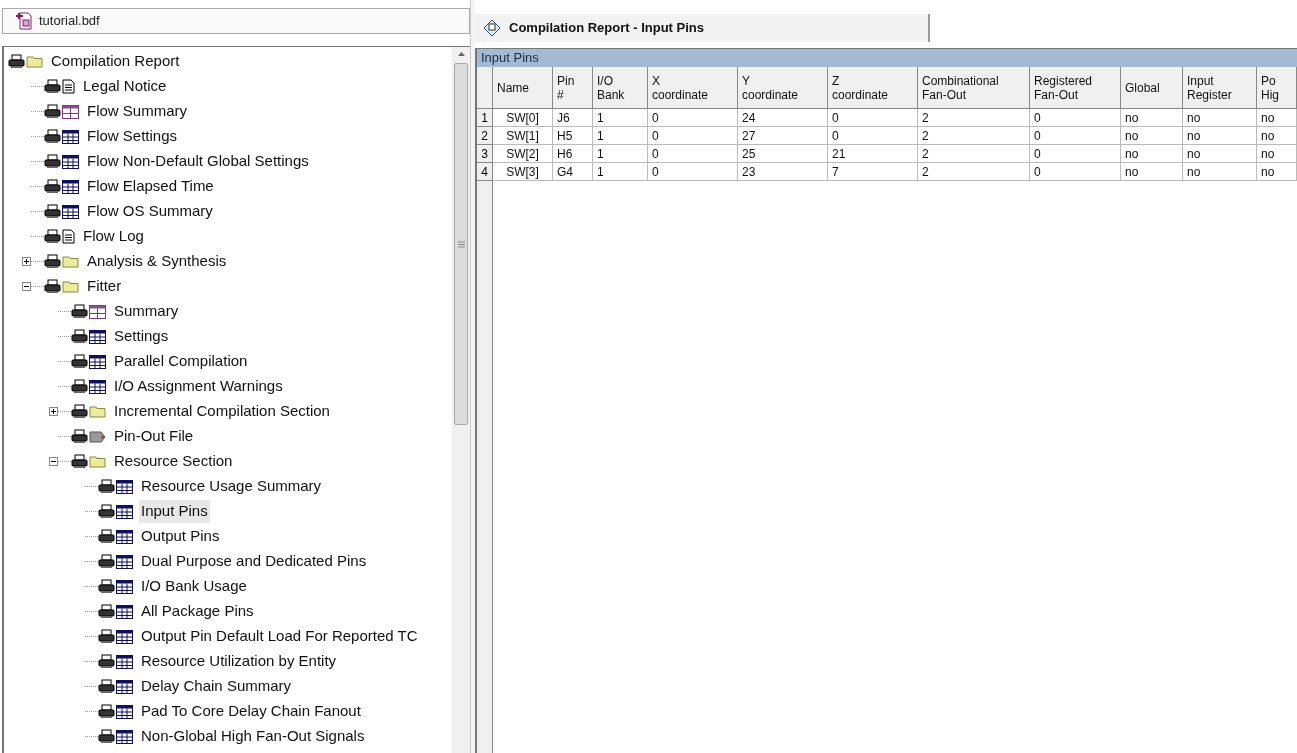 The height and width of the screenshot is (753, 1297). I want to click on tree-item: I/O Assignment Warnings, so click(198, 386).